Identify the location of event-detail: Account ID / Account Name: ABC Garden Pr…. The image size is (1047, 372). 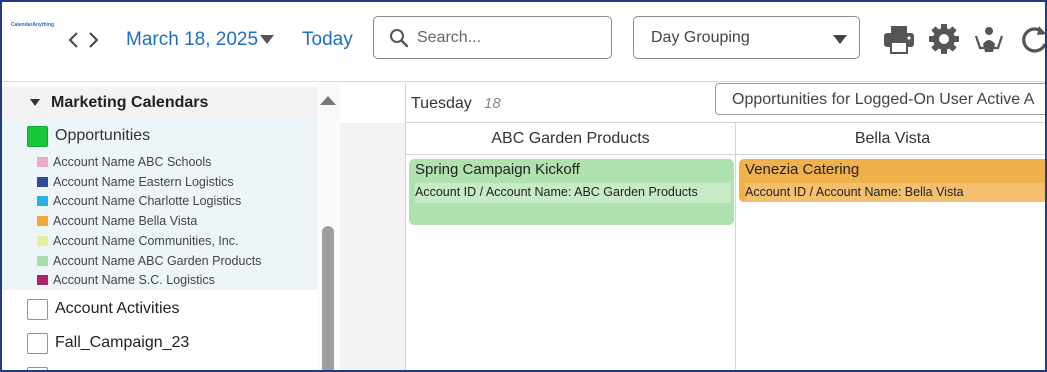
(573, 193).